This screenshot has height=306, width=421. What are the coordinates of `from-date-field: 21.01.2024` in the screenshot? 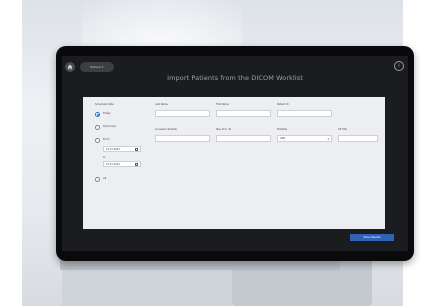 It's located at (122, 149).